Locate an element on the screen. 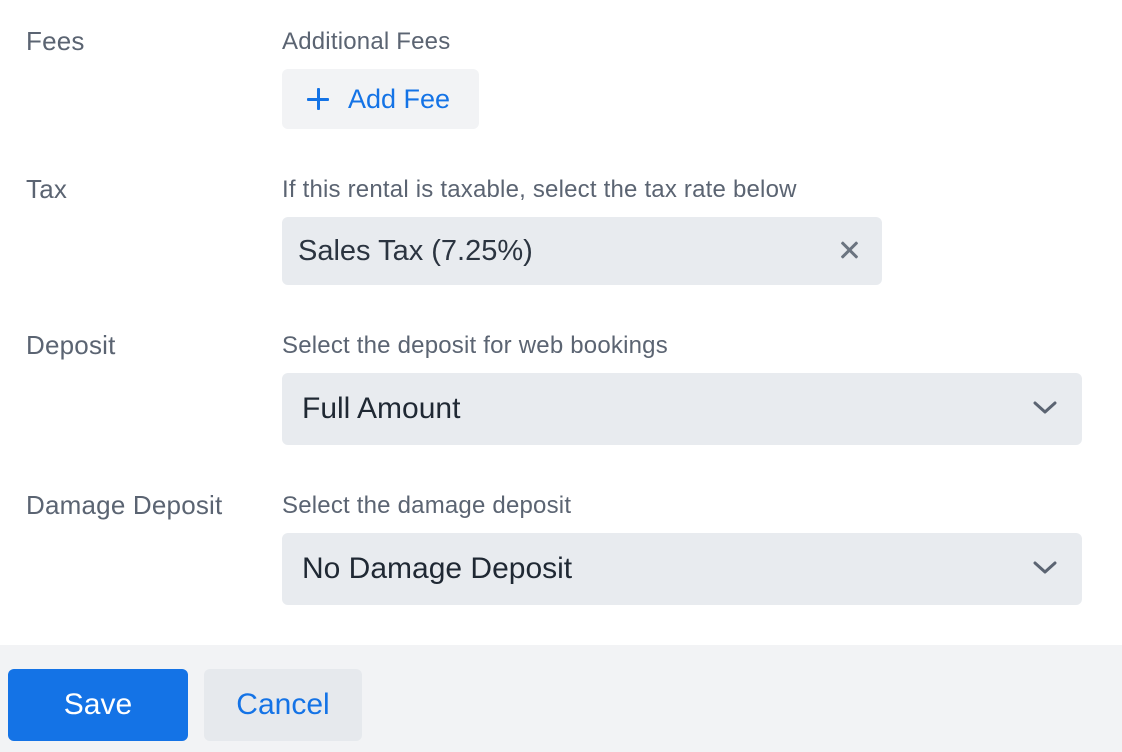 This screenshot has width=1122, height=752. deposit-label: Deposit is located at coordinates (71, 345).